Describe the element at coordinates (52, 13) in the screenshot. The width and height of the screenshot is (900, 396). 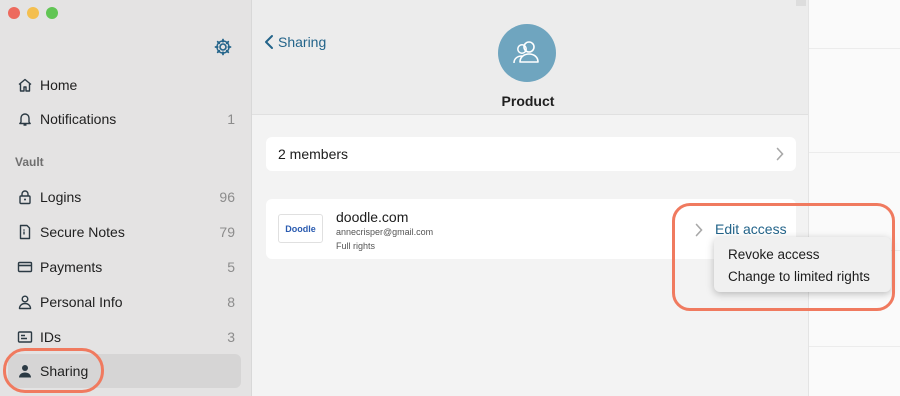
I see `zoom-window-button` at that location.